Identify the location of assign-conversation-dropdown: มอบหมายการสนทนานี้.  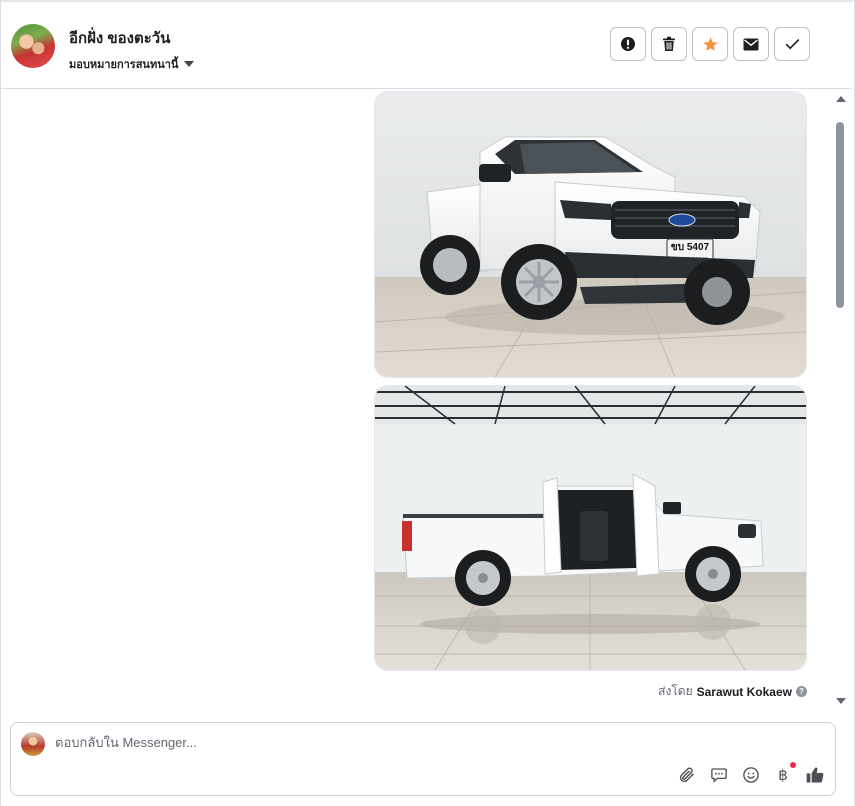
(132, 64).